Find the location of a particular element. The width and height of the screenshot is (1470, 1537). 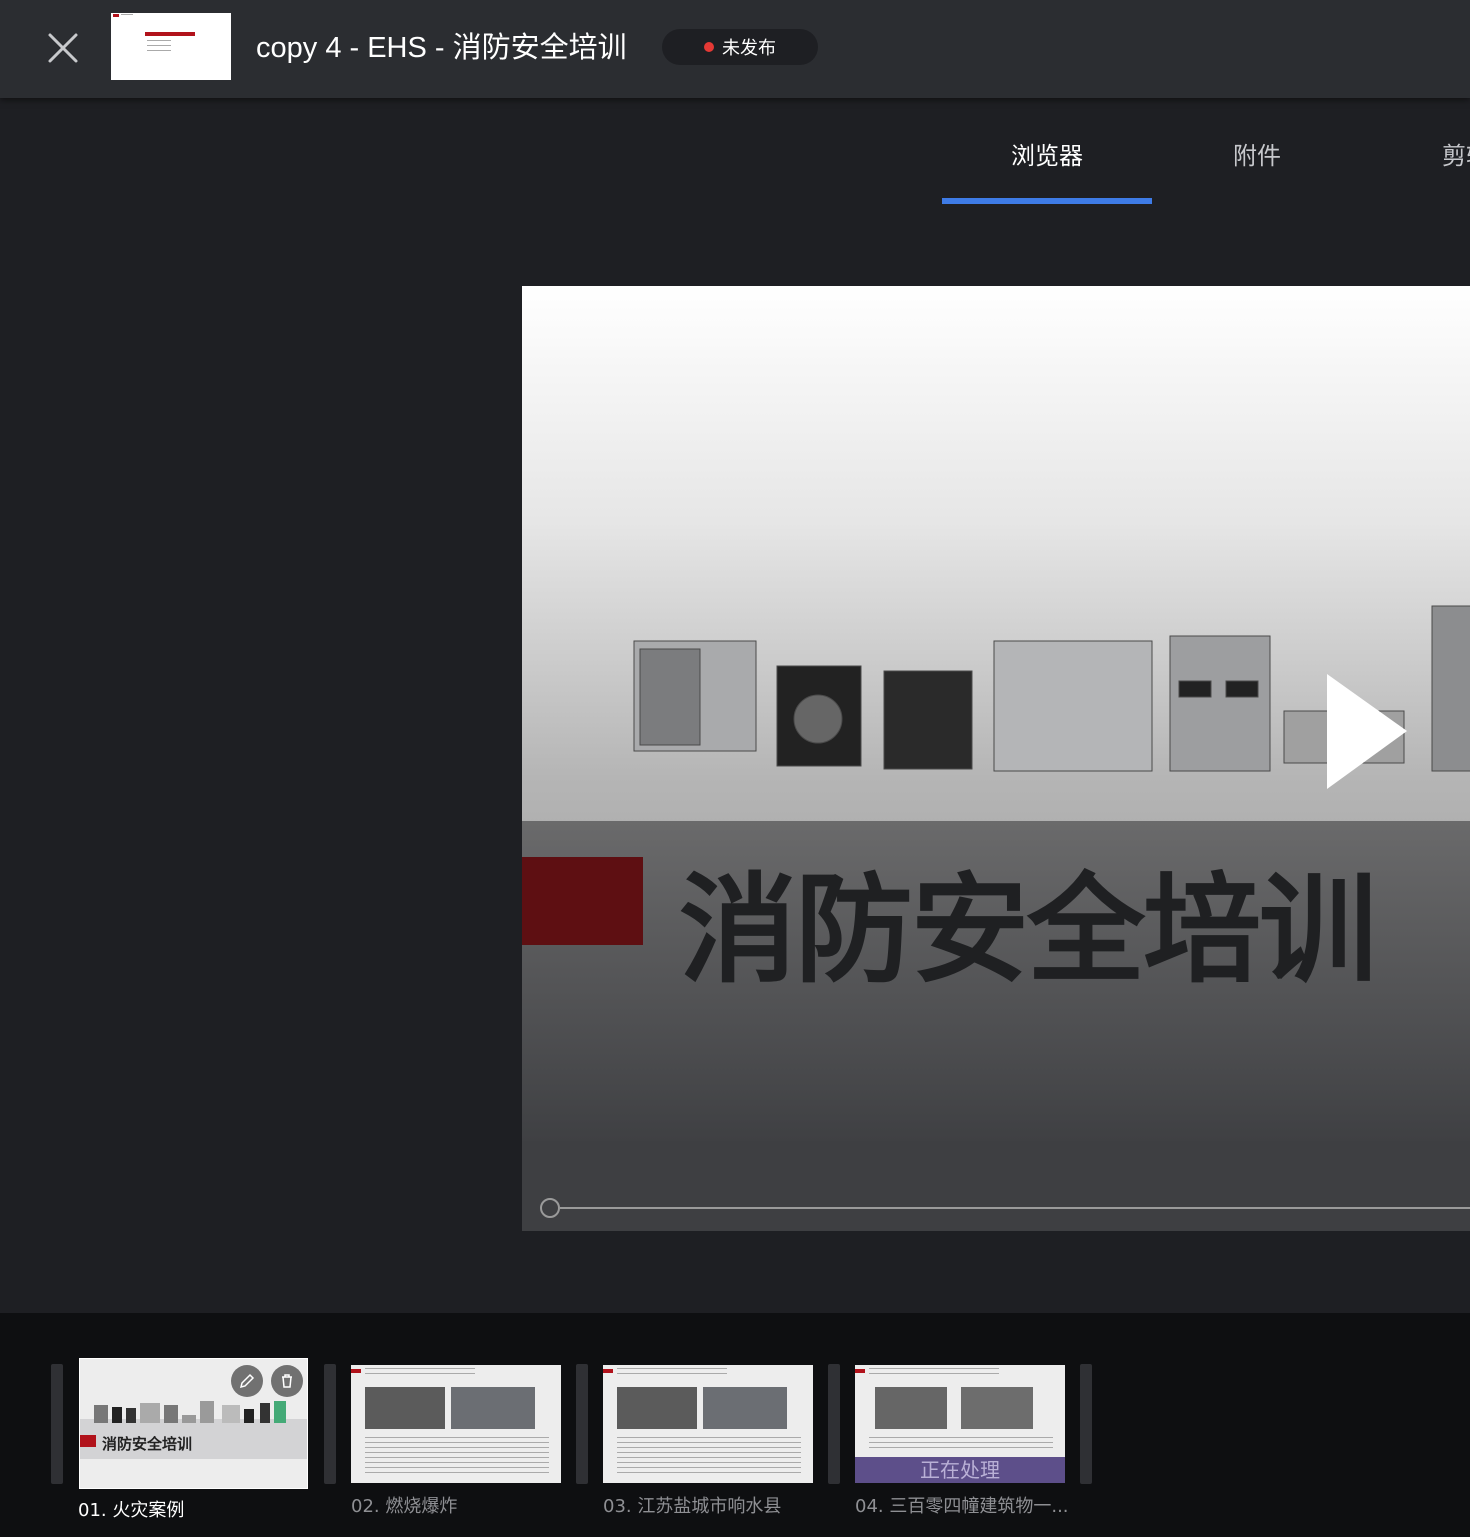

processing-overlay: 正在处理 is located at coordinates (960, 1470).